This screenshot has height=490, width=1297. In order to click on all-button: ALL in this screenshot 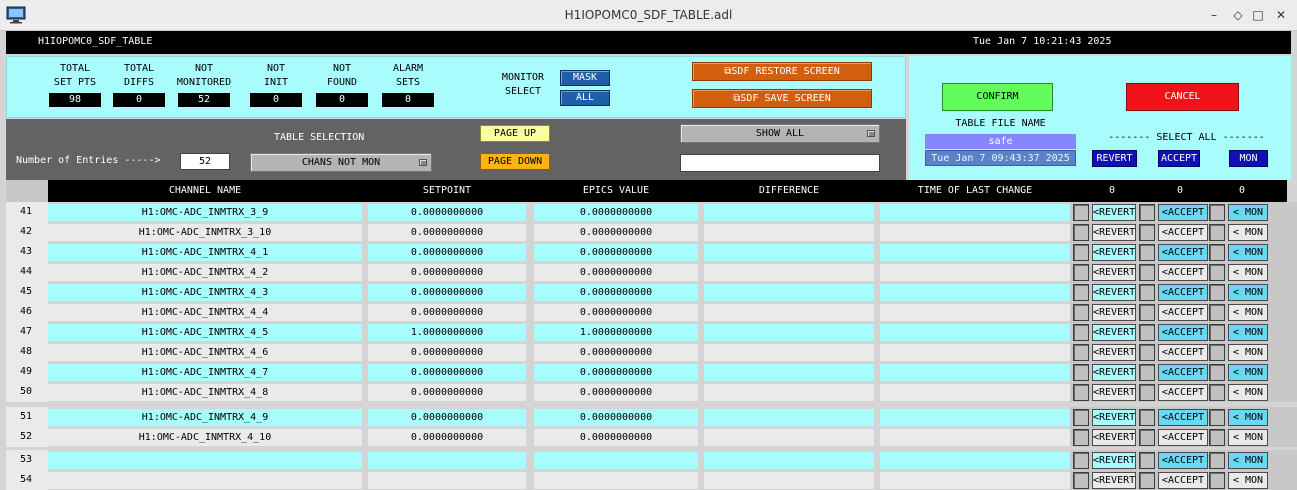, I will do `click(585, 98)`.